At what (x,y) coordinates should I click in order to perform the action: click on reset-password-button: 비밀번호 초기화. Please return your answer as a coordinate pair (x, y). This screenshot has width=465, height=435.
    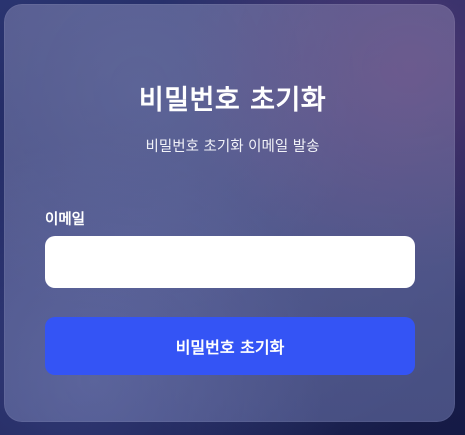
    Looking at the image, I should click on (230, 346).